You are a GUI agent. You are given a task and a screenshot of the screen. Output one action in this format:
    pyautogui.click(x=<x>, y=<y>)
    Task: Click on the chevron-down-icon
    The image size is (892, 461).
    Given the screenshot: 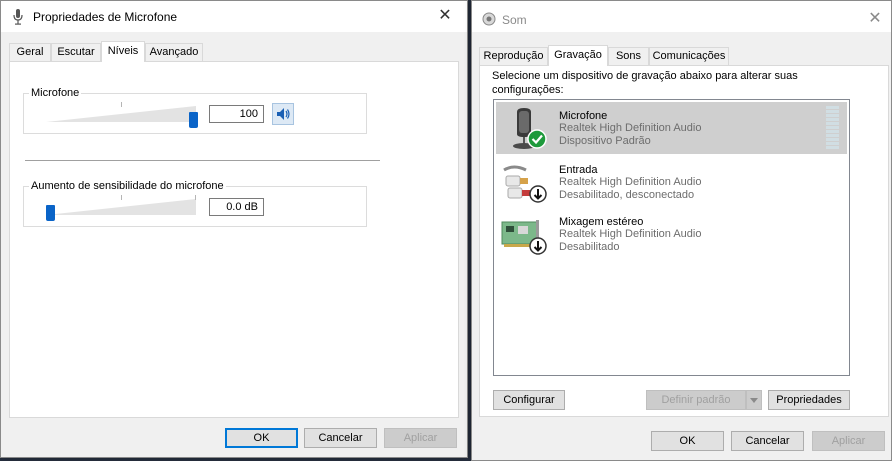 What is the action you would take?
    pyautogui.click(x=754, y=400)
    